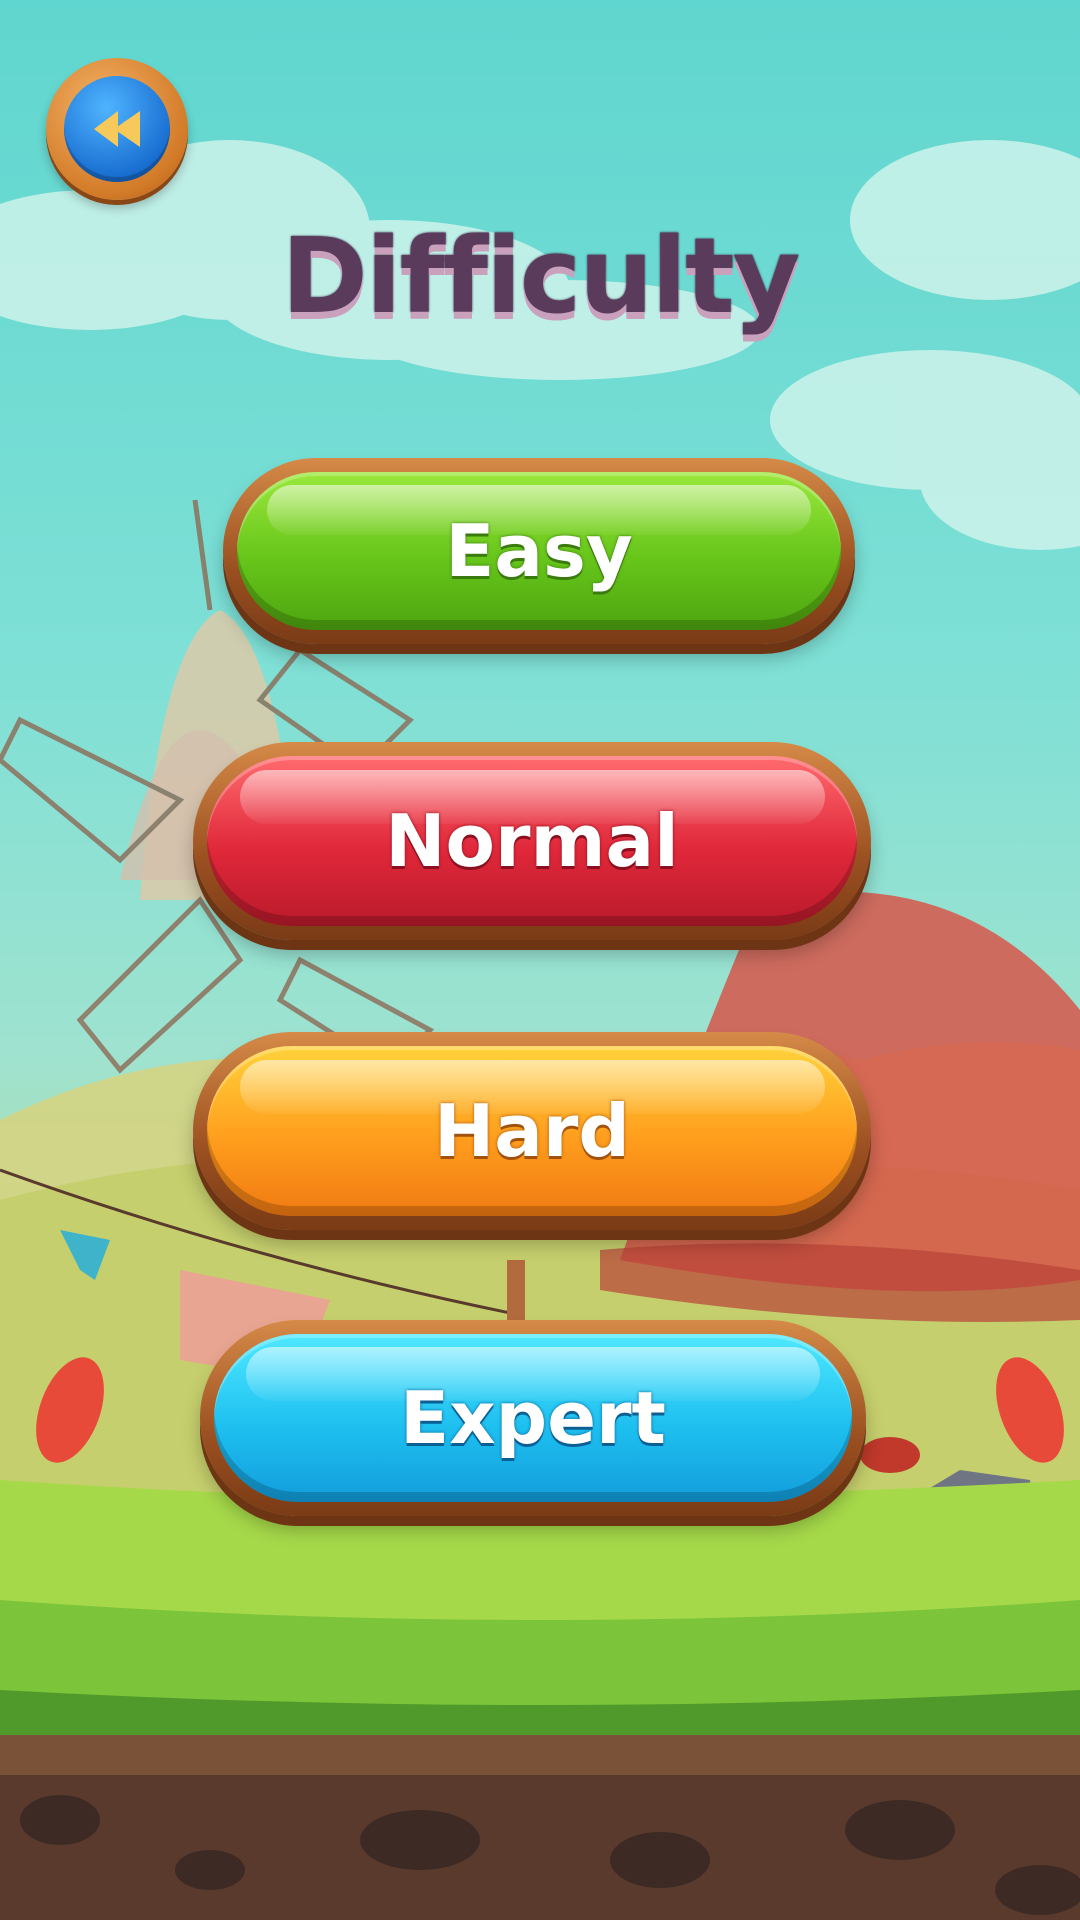 The height and width of the screenshot is (1920, 1080). Describe the element at coordinates (541, 276) in the screenshot. I see `page-title: Difficulty` at that location.